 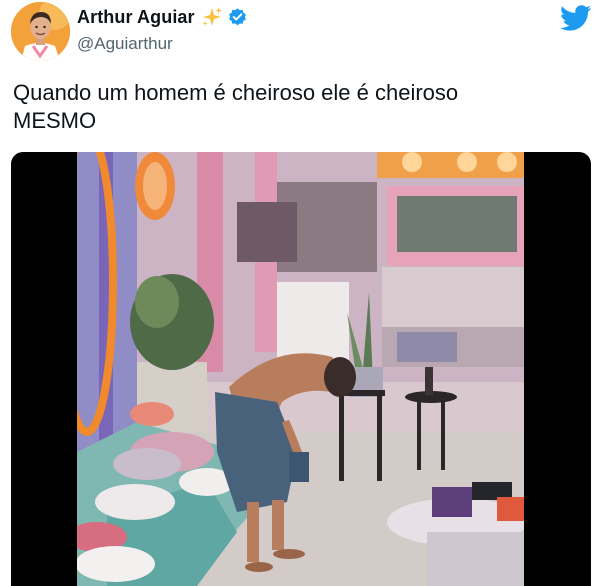 I want to click on author-display-name: Arthur Aguiar, so click(x=136, y=17).